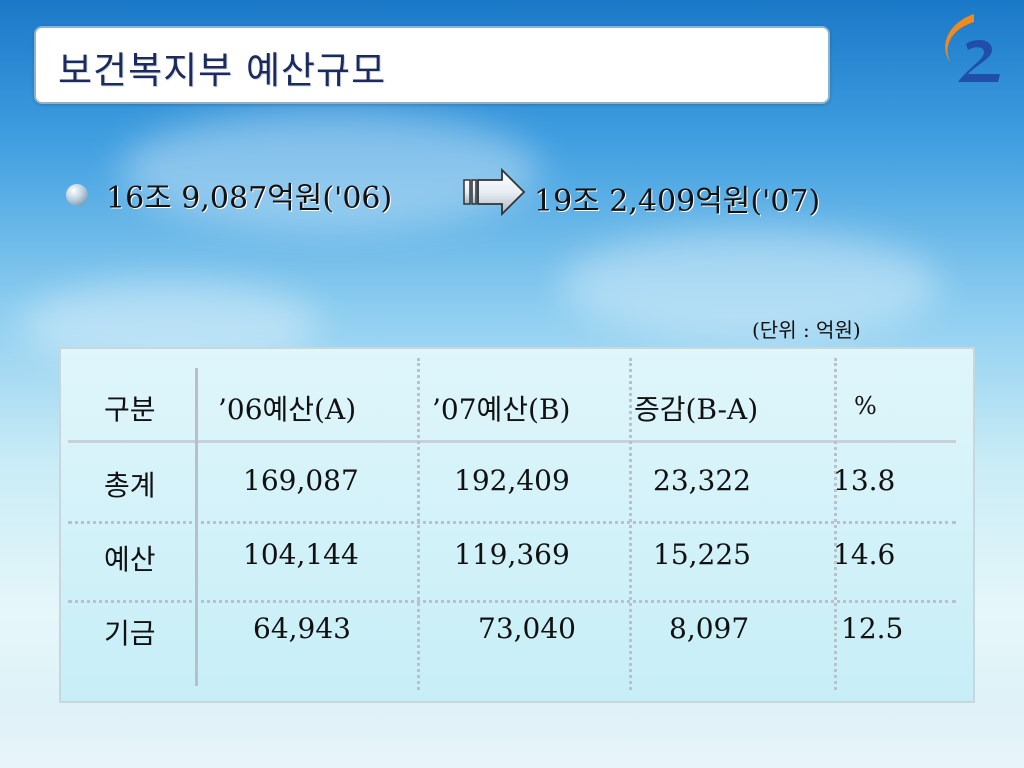 This screenshot has height=768, width=1024. What do you see at coordinates (77, 195) in the screenshot?
I see `bullet-icon` at bounding box center [77, 195].